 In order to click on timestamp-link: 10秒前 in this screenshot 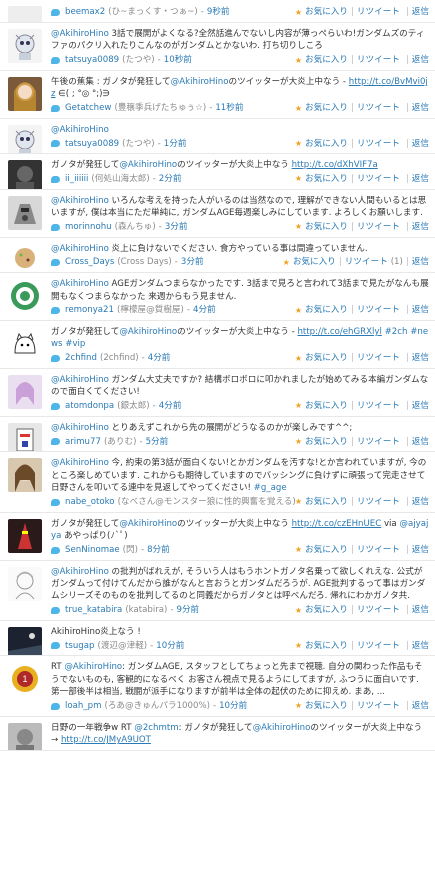, I will do `click(178, 60)`.